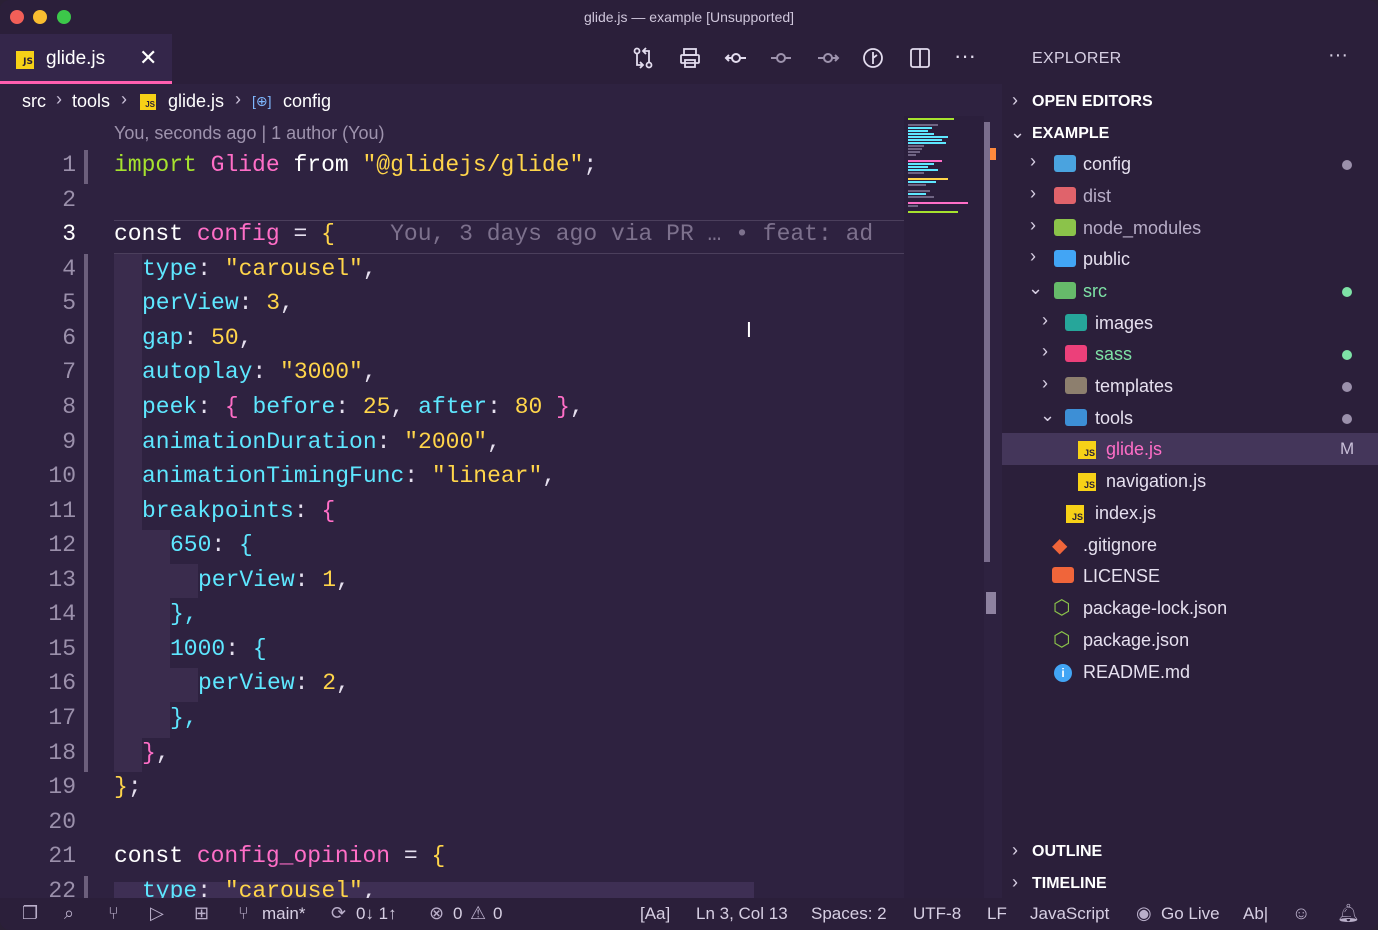  I want to click on tree-item-readme-md: i README.md, so click(1190, 672).